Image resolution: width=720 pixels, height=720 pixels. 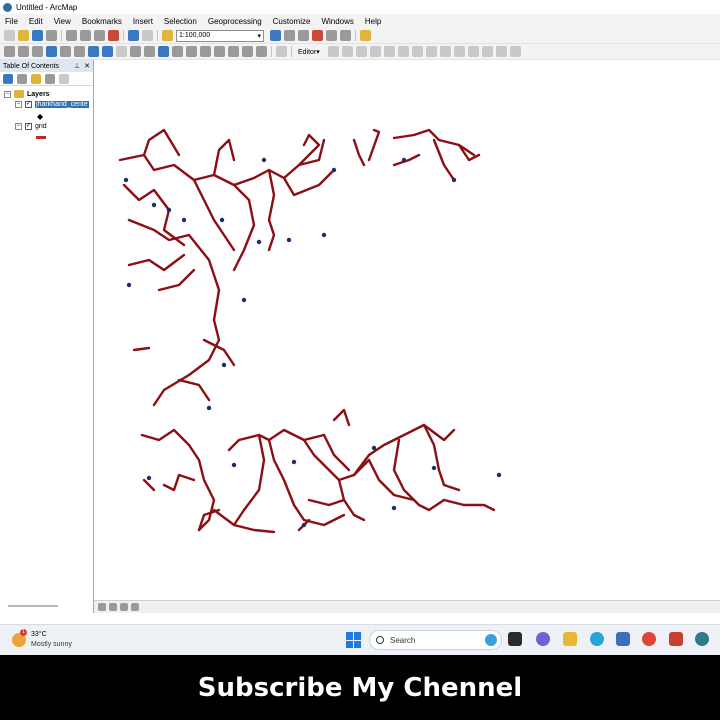 What do you see at coordinates (333, 51) in the screenshot?
I see `edit-tool-icon` at bounding box center [333, 51].